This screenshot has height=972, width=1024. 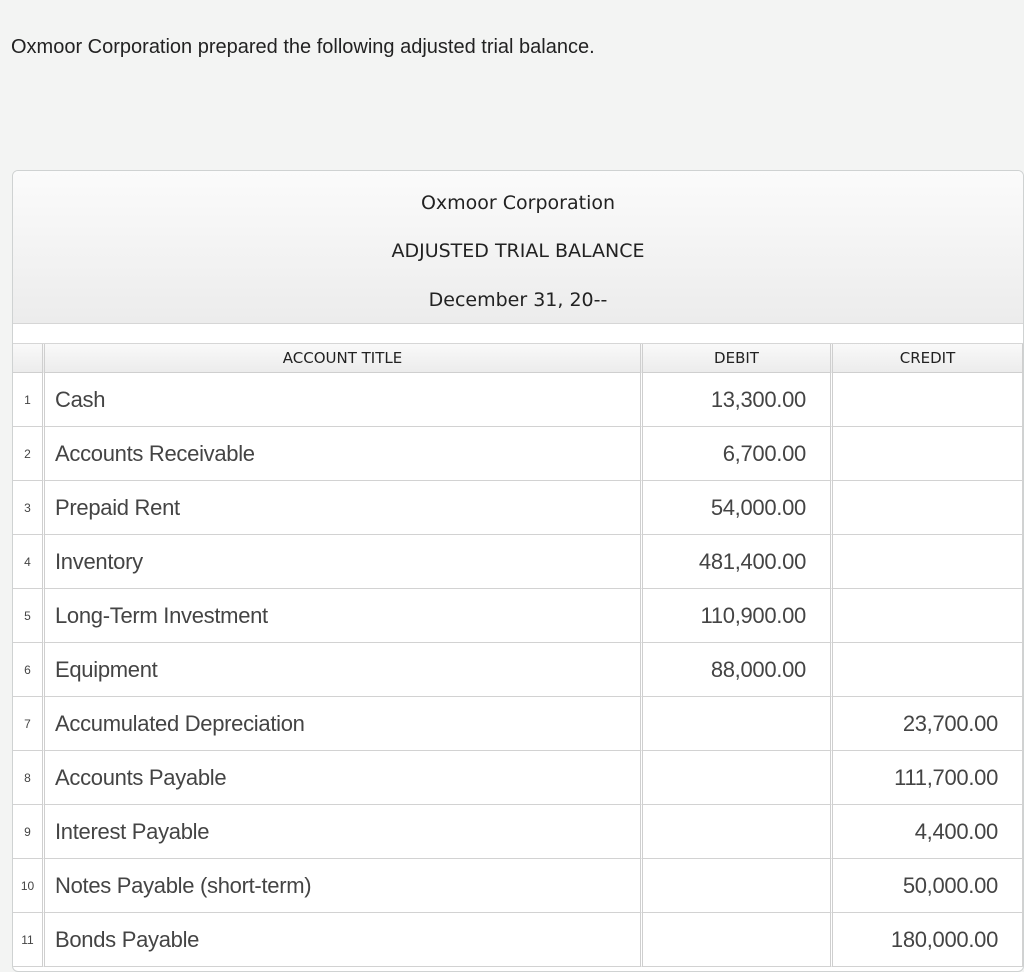 What do you see at coordinates (344, 508) in the screenshot?
I see `account-title-cell: Prepaid Rent` at bounding box center [344, 508].